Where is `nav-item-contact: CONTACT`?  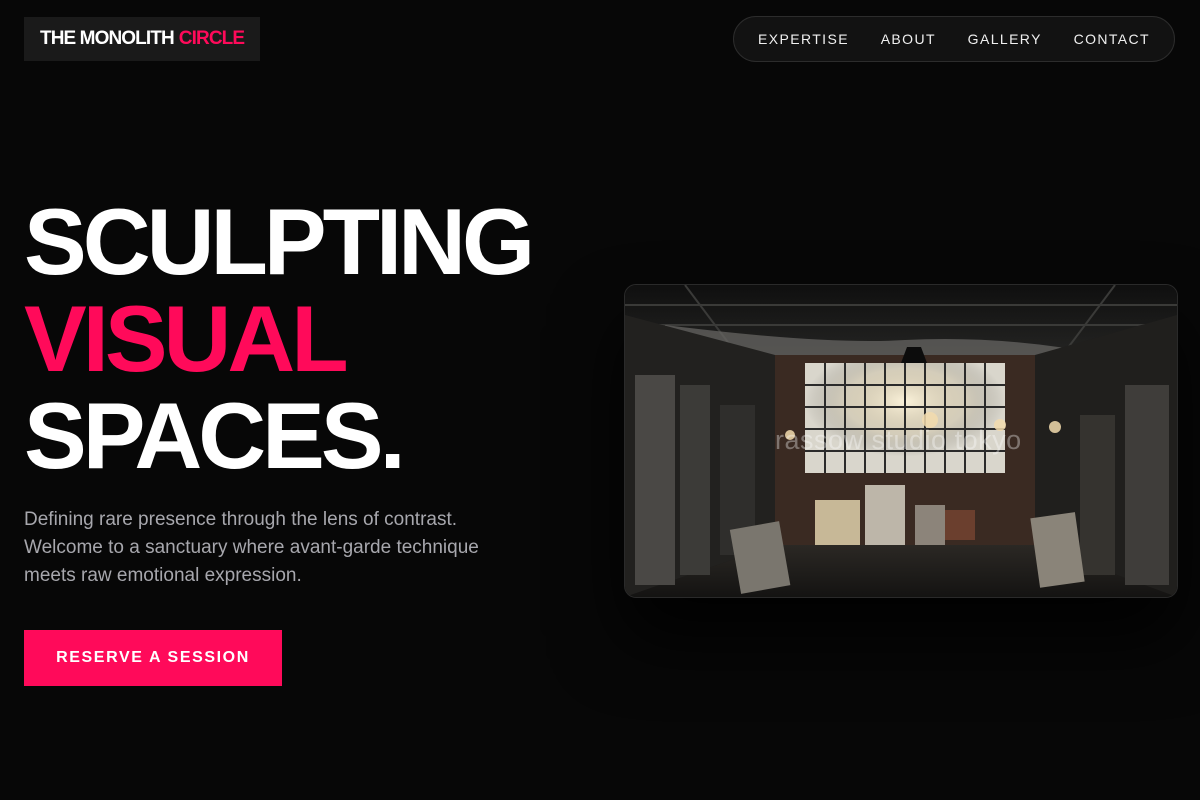
nav-item-contact: CONTACT is located at coordinates (1112, 39).